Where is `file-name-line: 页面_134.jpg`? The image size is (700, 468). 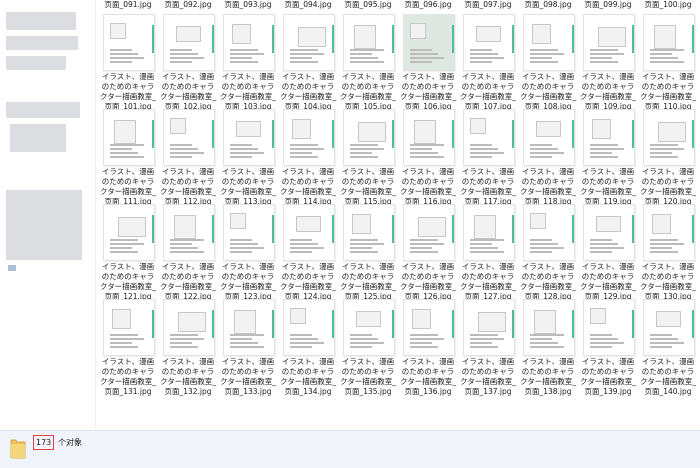 file-name-line: 页面_134.jpg is located at coordinates (308, 391).